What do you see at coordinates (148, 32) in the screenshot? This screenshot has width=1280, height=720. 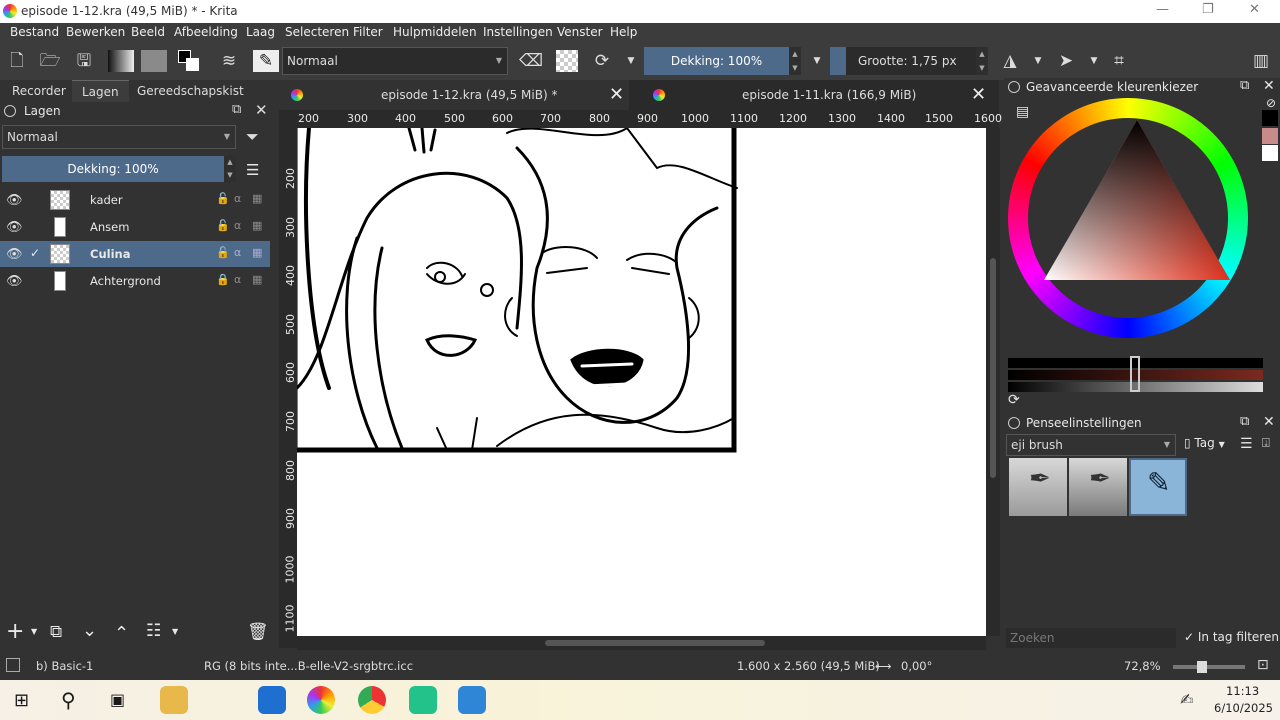 I see `menu-beeld: Beeld` at bounding box center [148, 32].